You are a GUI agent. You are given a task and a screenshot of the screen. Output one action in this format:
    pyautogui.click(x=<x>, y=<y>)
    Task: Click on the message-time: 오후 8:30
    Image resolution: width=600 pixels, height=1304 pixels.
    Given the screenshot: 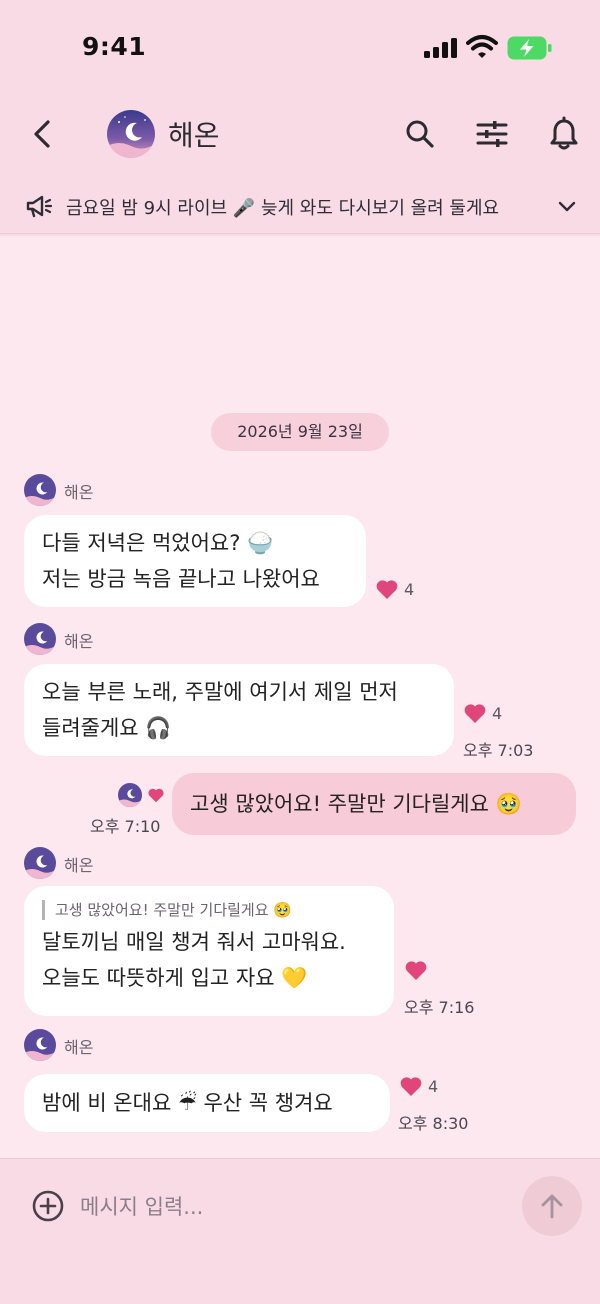 What is the action you would take?
    pyautogui.click(x=433, y=1123)
    